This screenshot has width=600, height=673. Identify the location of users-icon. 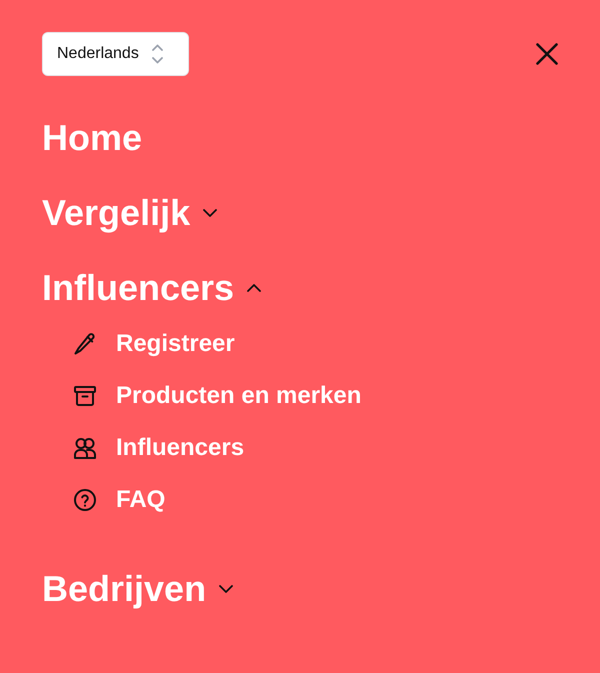
(85, 448).